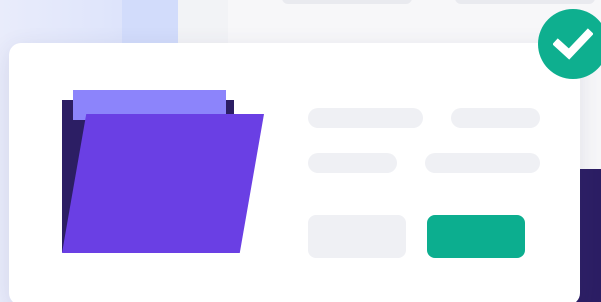  What do you see at coordinates (573, 44) in the screenshot?
I see `checkmark-icon` at bounding box center [573, 44].